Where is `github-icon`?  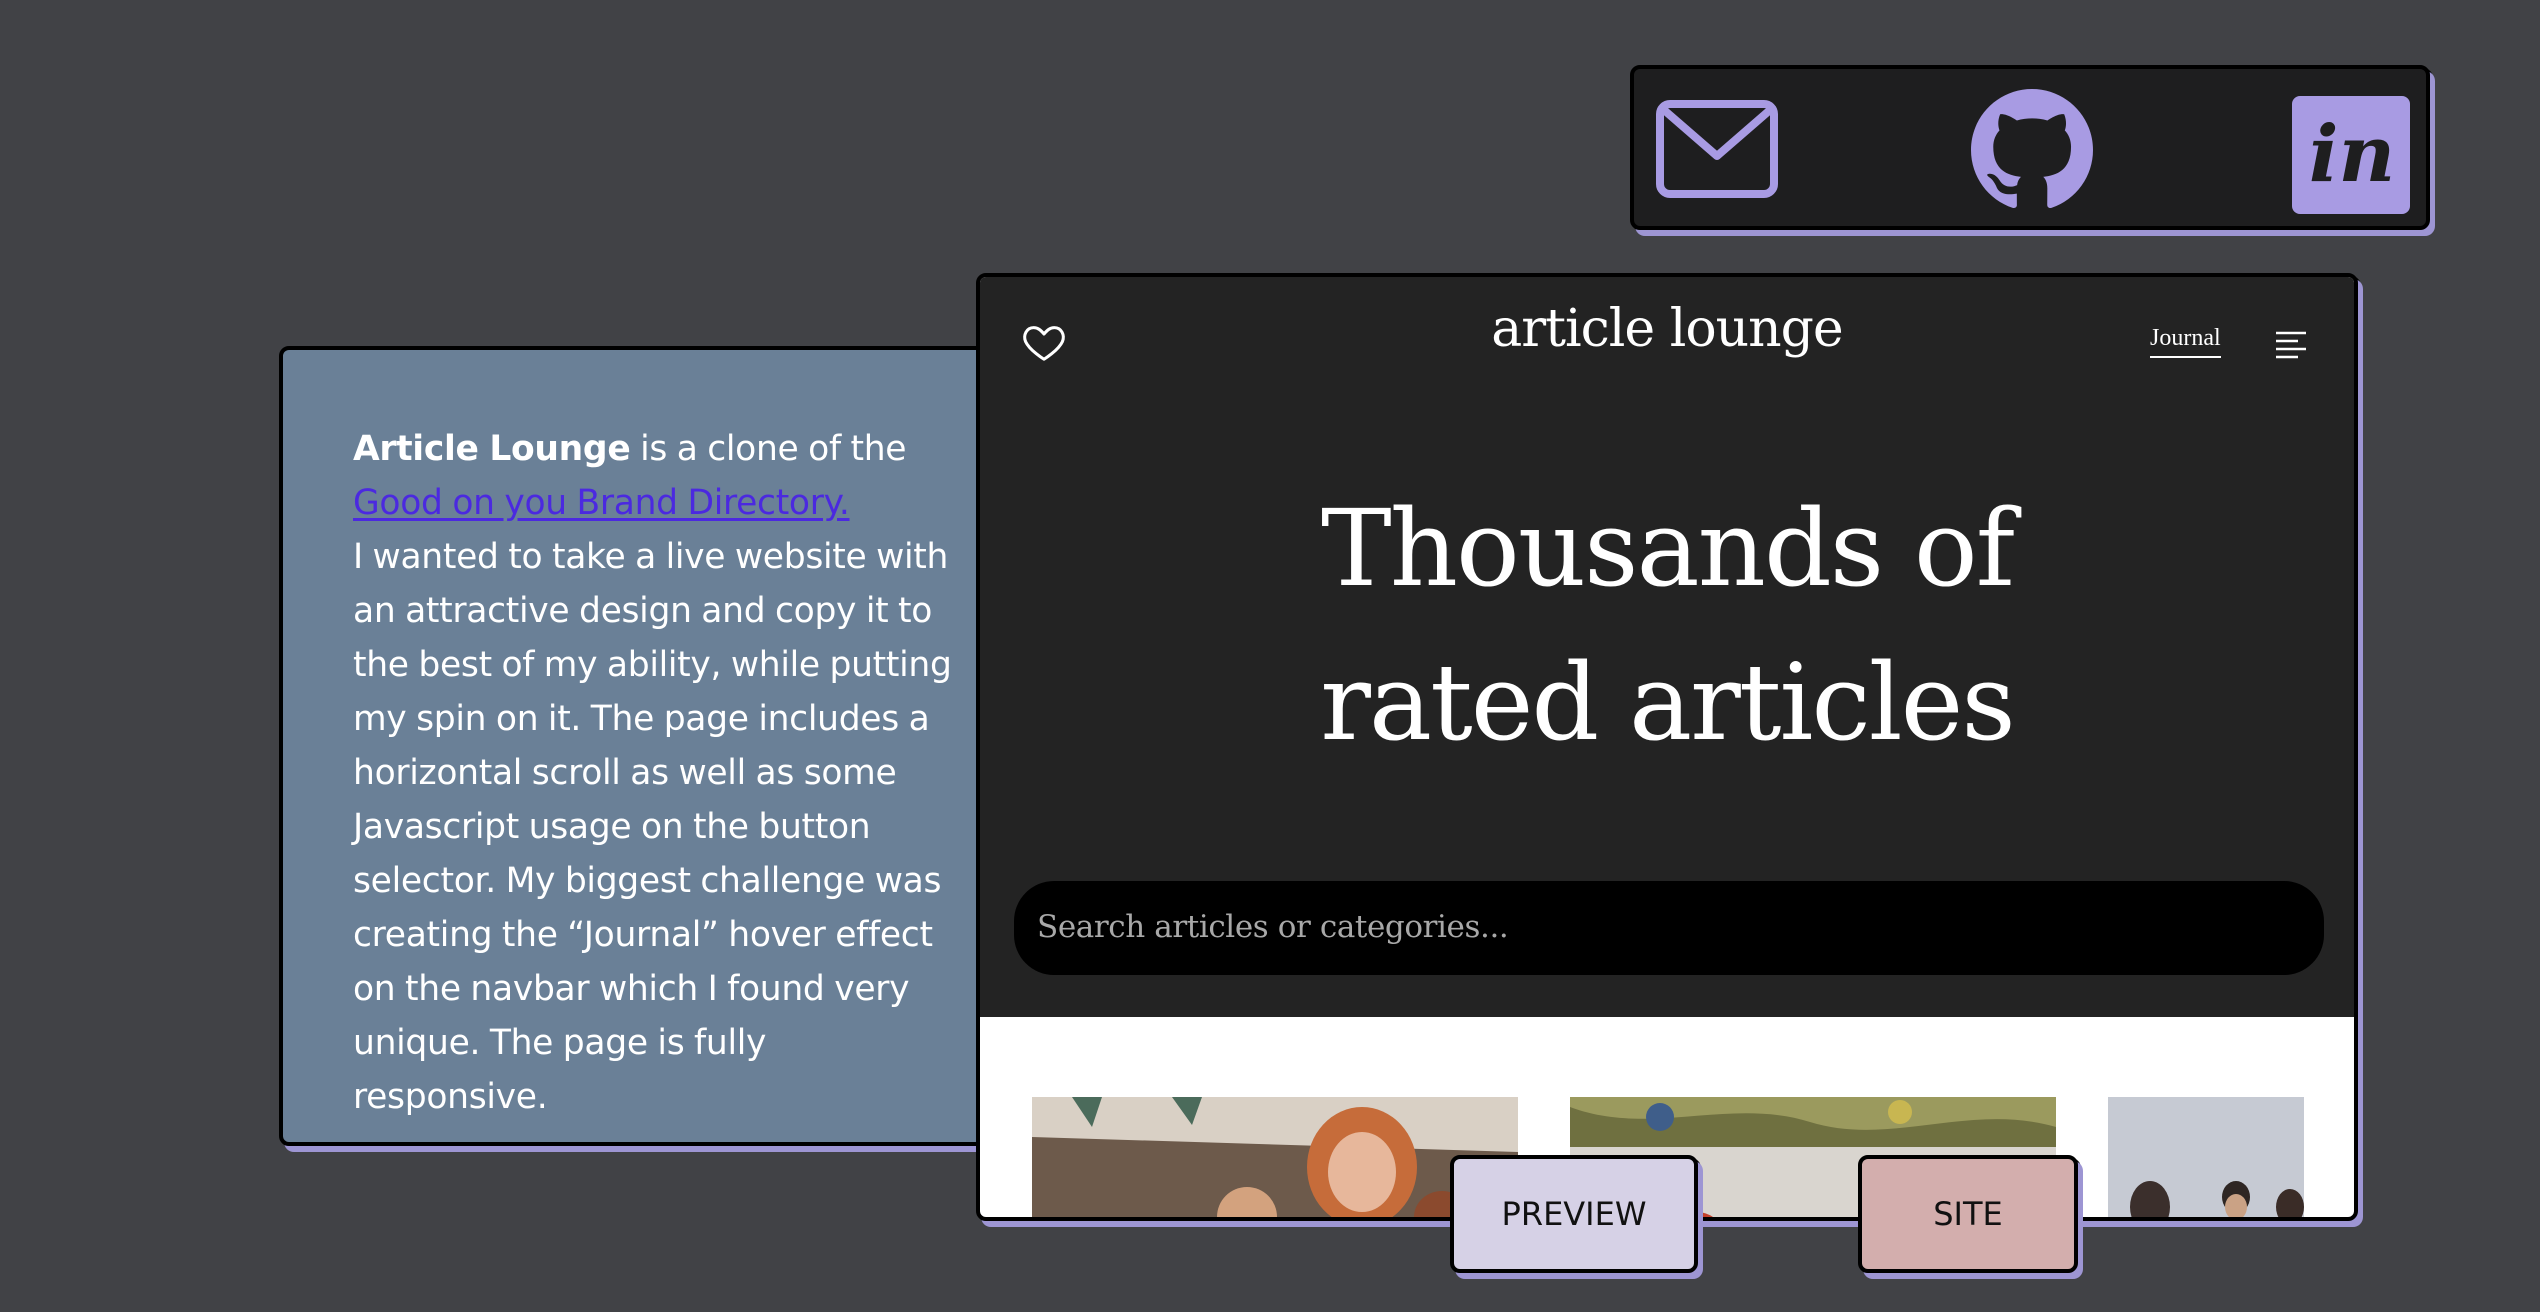 github-icon is located at coordinates (2031, 148).